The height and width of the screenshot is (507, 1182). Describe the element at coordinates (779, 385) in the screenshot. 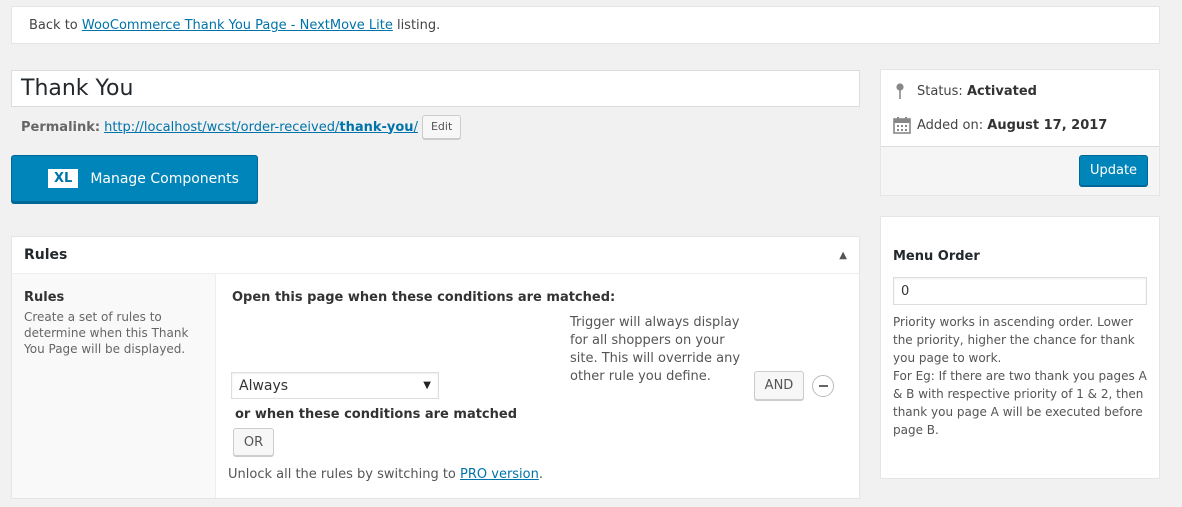

I see `and-button: AND` at that location.